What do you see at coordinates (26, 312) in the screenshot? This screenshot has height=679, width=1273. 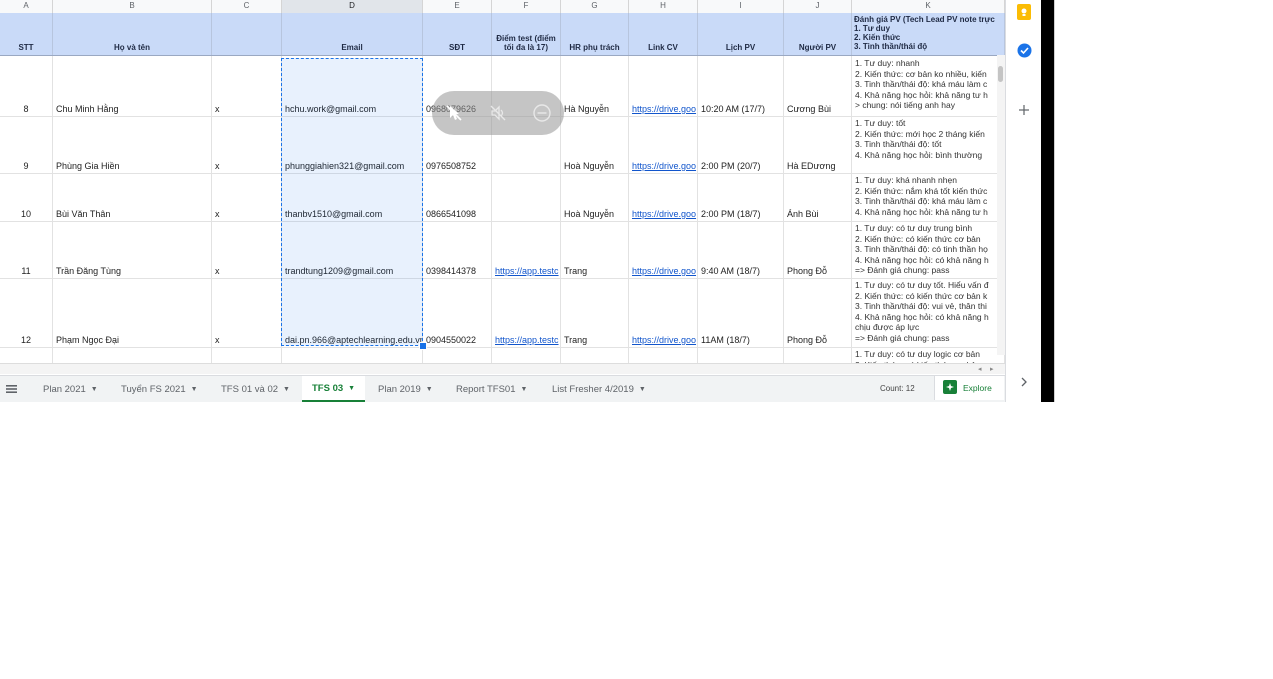 I see `cell-stt: 12` at bounding box center [26, 312].